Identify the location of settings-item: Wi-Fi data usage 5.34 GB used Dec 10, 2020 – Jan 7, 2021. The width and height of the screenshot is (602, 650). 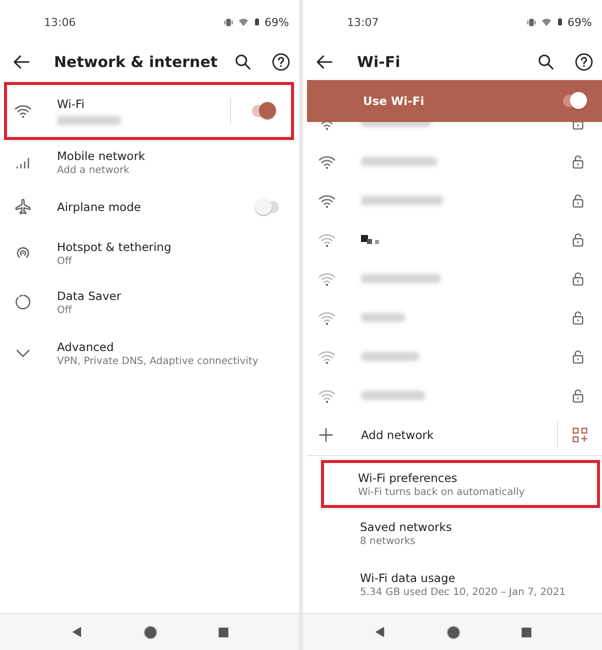
(452, 584).